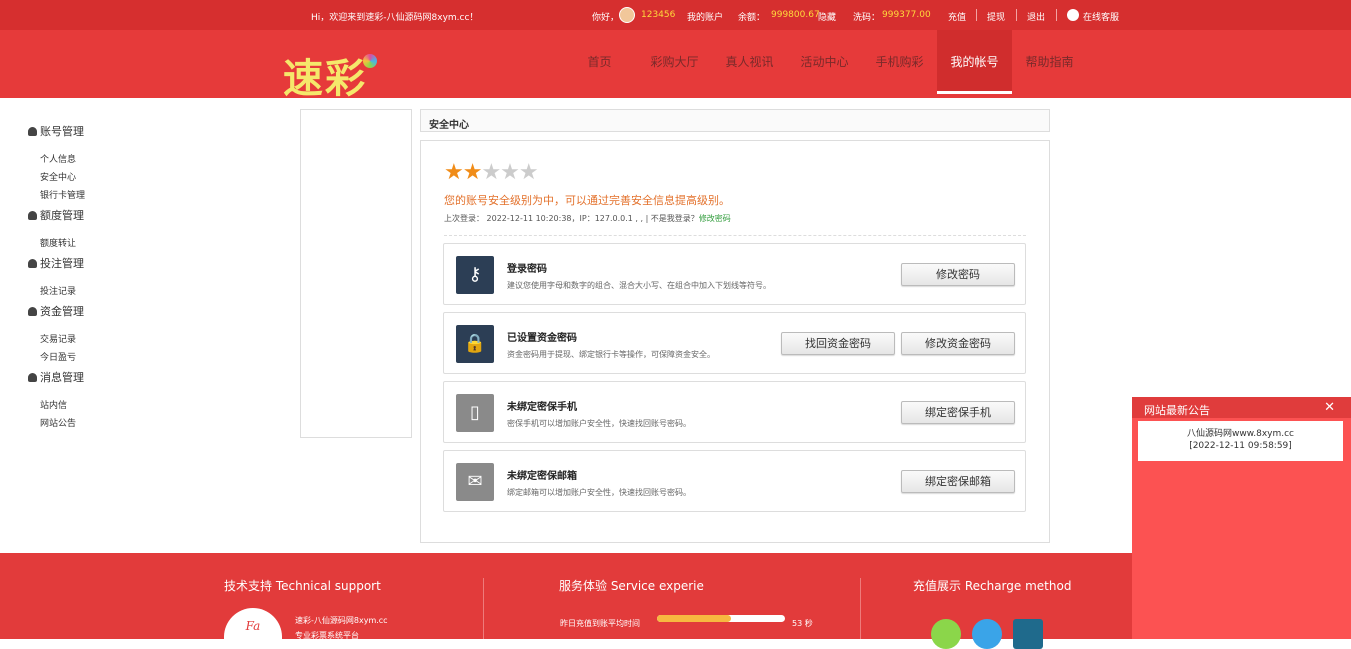 This screenshot has width=1351, height=649. I want to click on nav-live-casino: 真人视讯, so click(749, 62).